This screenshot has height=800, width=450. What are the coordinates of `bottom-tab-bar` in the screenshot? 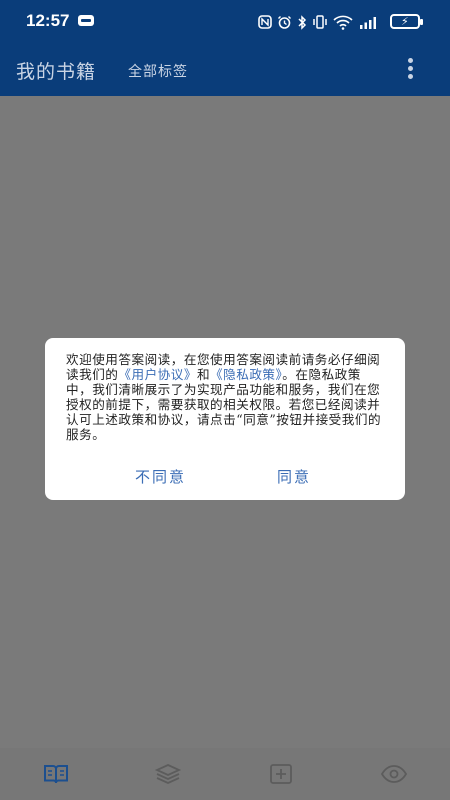 It's located at (225, 774).